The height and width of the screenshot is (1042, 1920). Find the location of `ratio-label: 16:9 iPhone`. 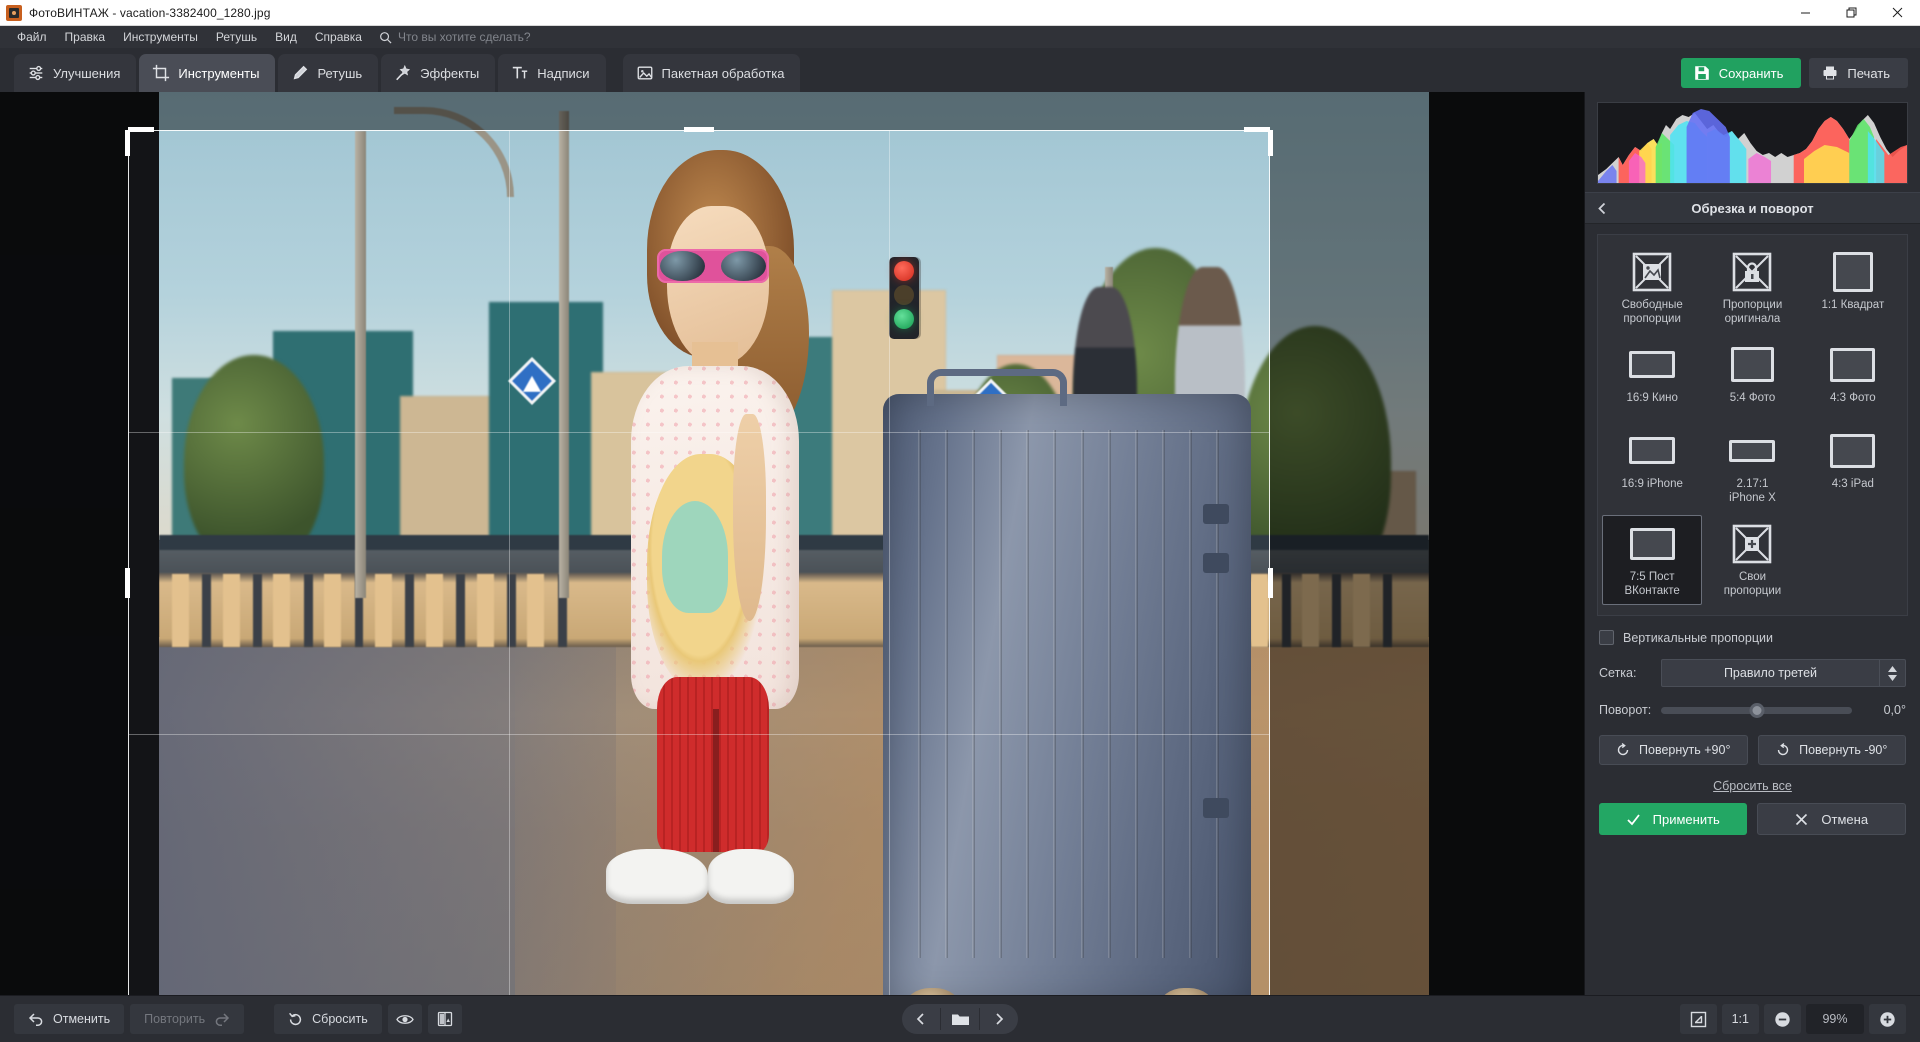

ratio-label: 16:9 iPhone is located at coordinates (1652, 483).